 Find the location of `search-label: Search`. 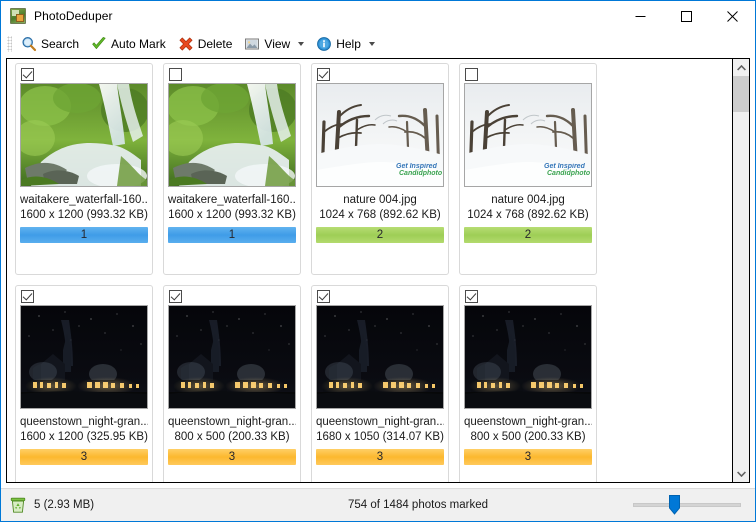

search-label: Search is located at coordinates (60, 44).